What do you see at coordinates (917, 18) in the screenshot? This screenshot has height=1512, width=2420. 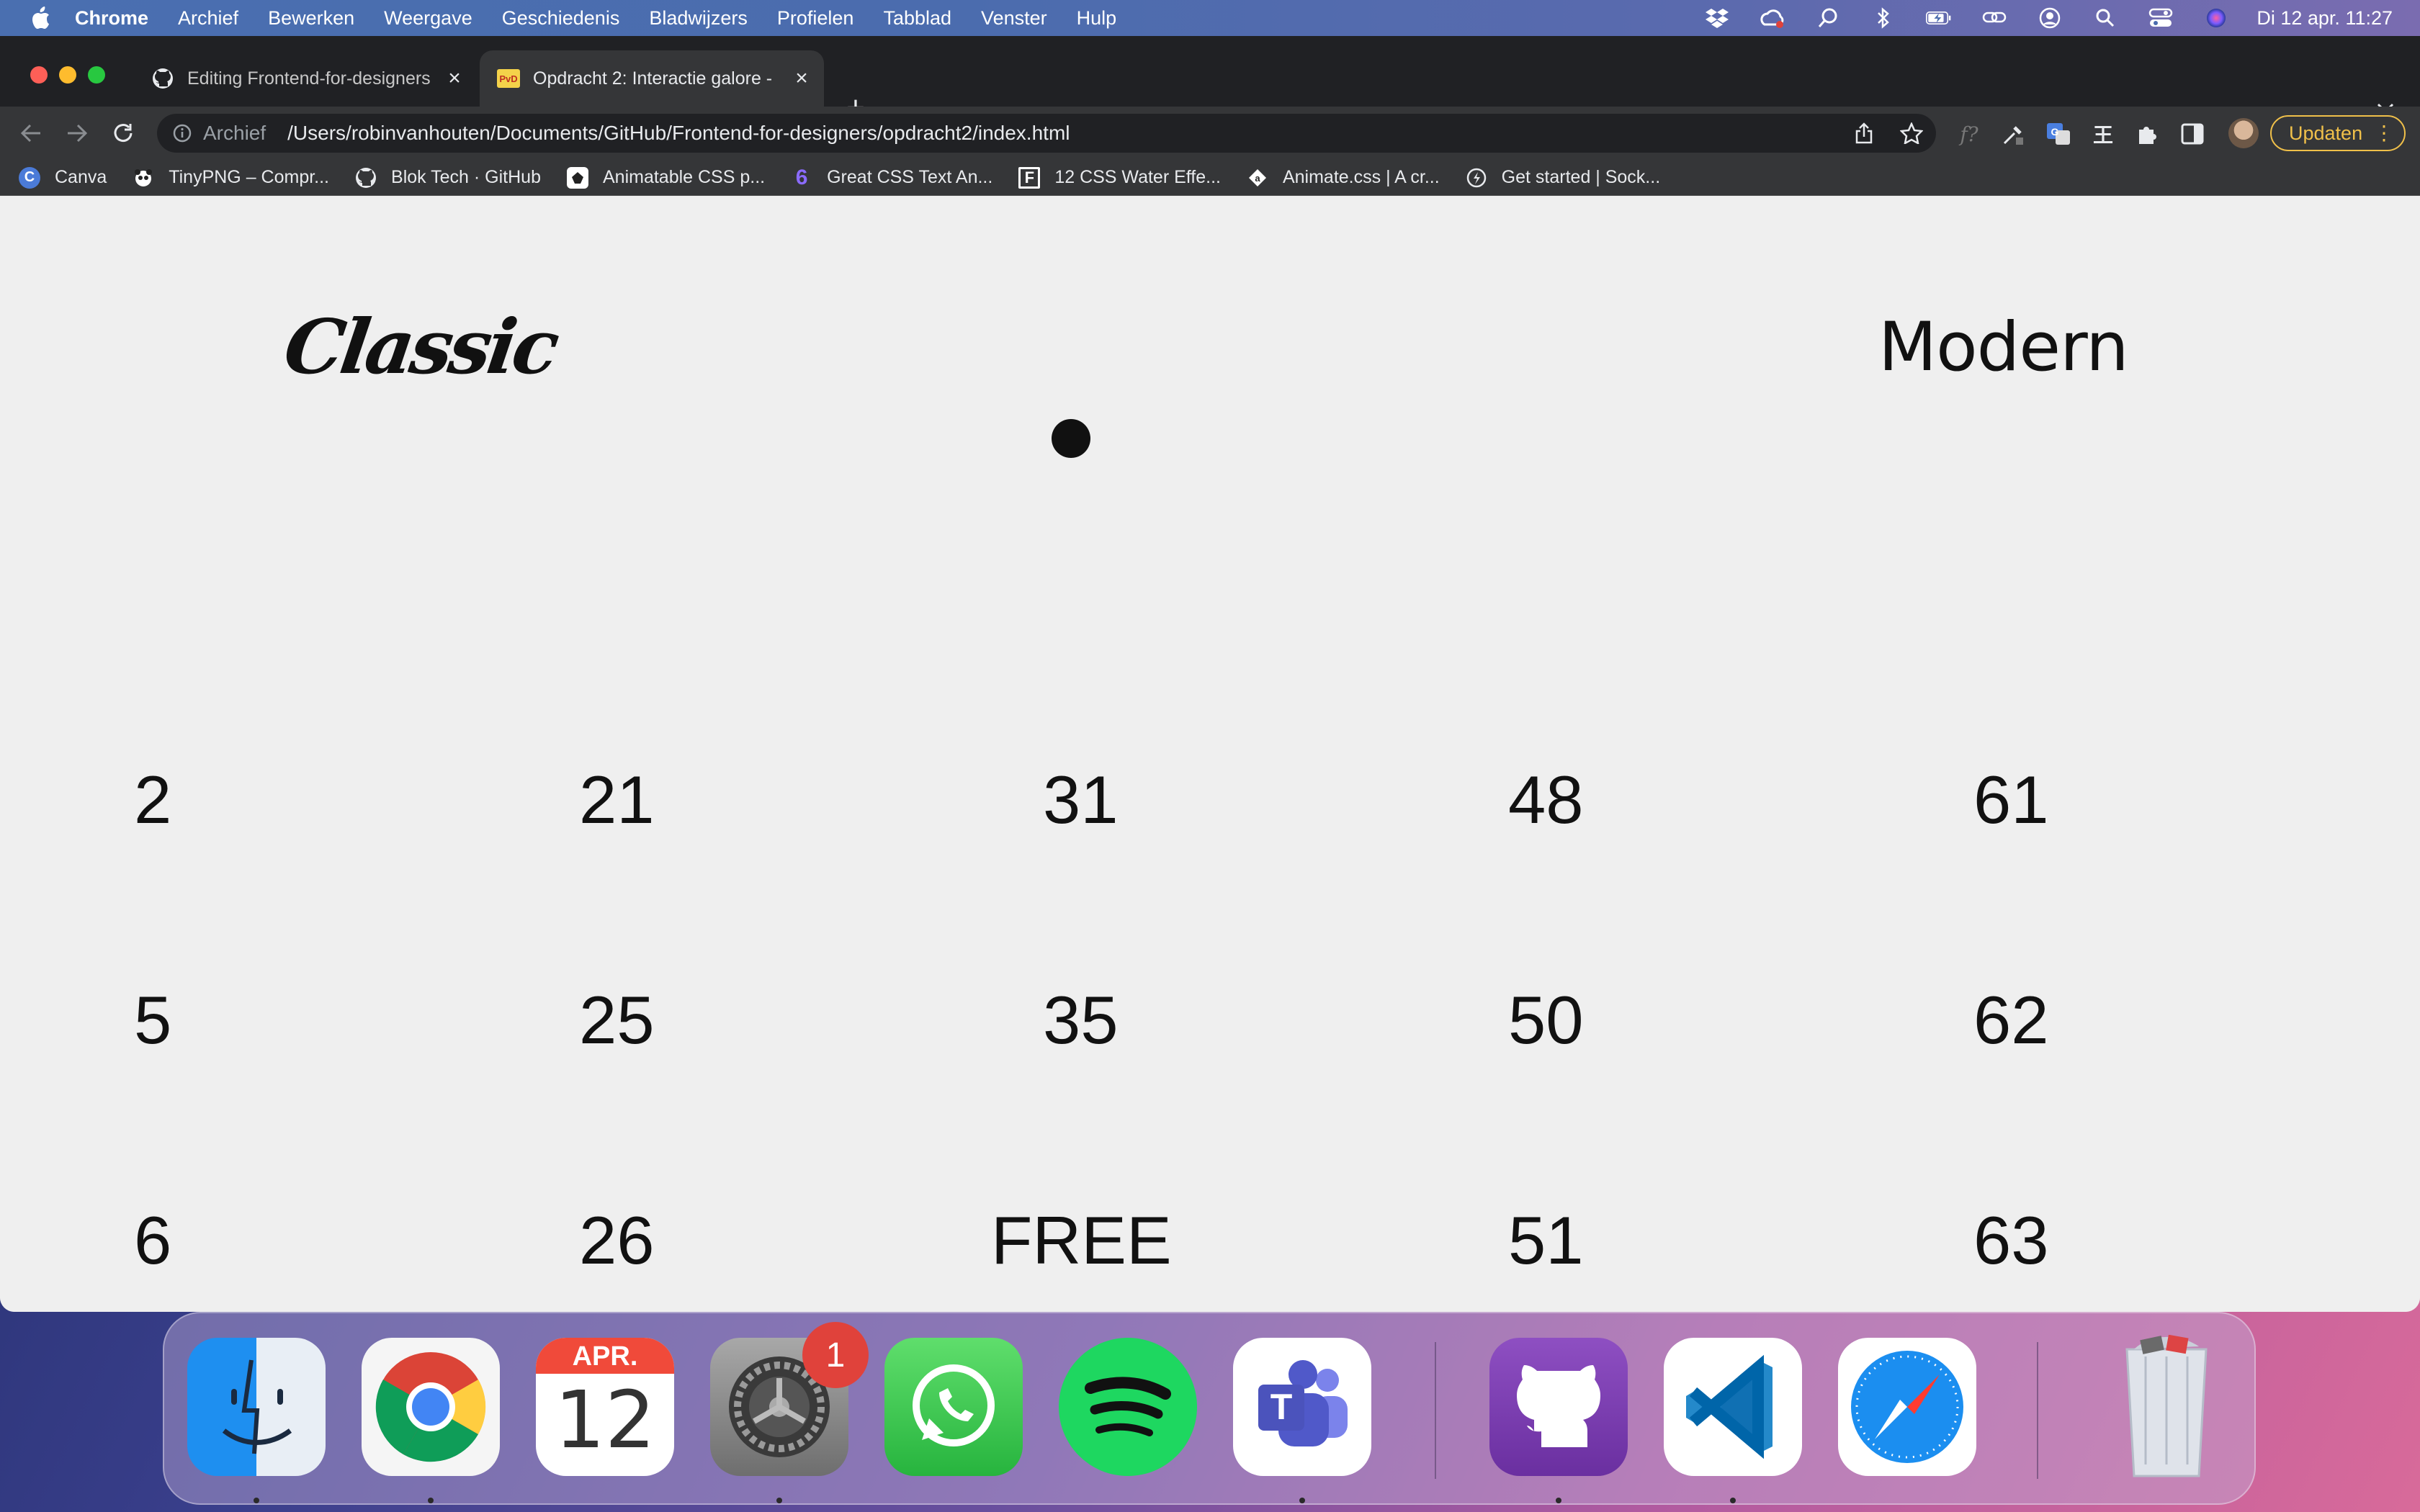 I see `menu-tabblad: Tabblad` at bounding box center [917, 18].